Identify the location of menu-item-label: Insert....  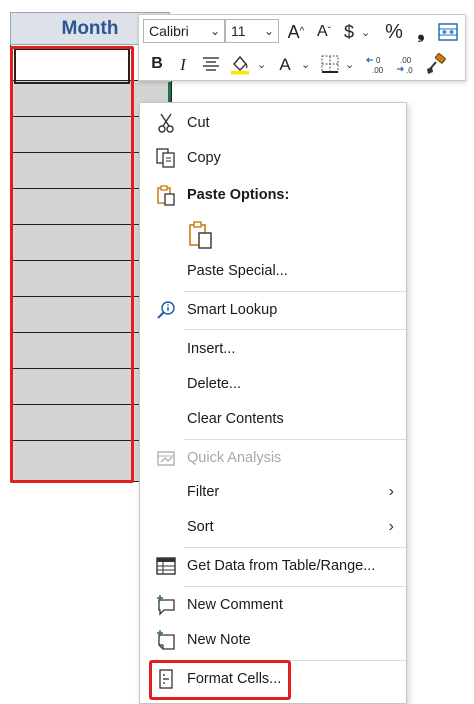
(211, 349).